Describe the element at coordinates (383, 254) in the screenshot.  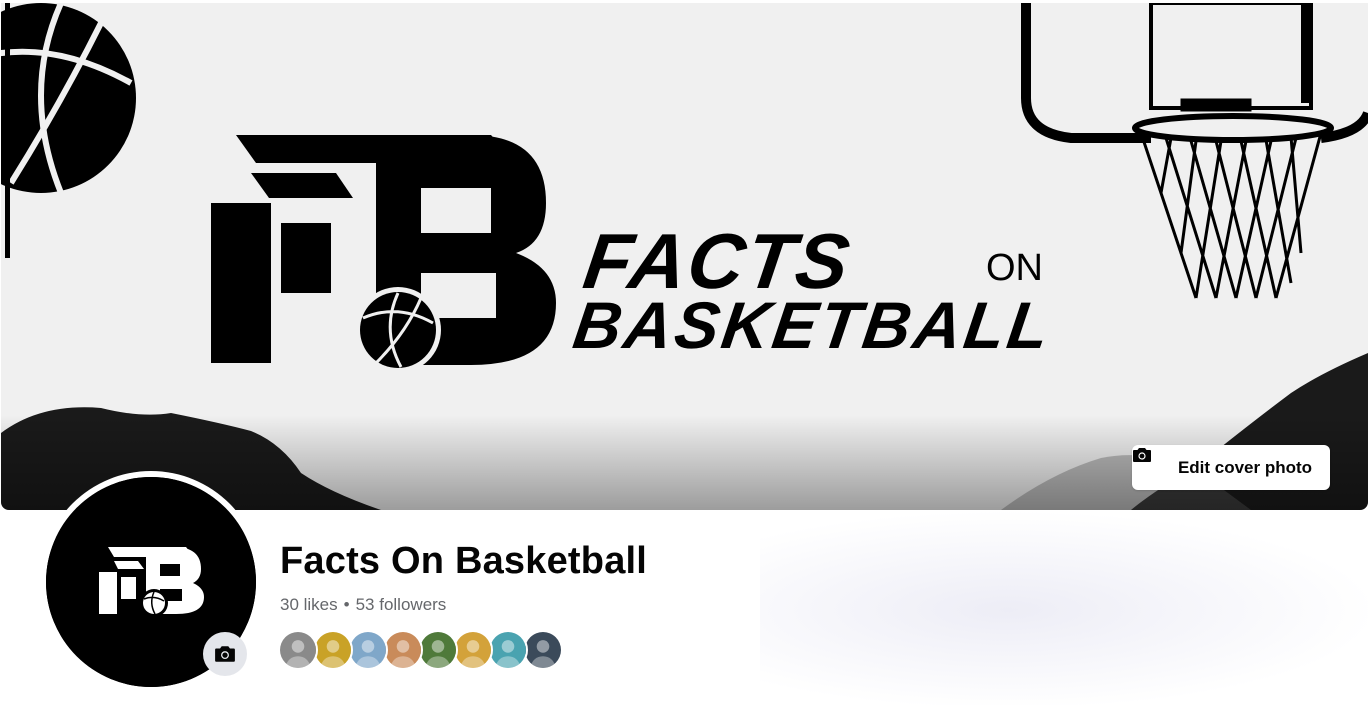
I see `fb-logo-mark` at that location.